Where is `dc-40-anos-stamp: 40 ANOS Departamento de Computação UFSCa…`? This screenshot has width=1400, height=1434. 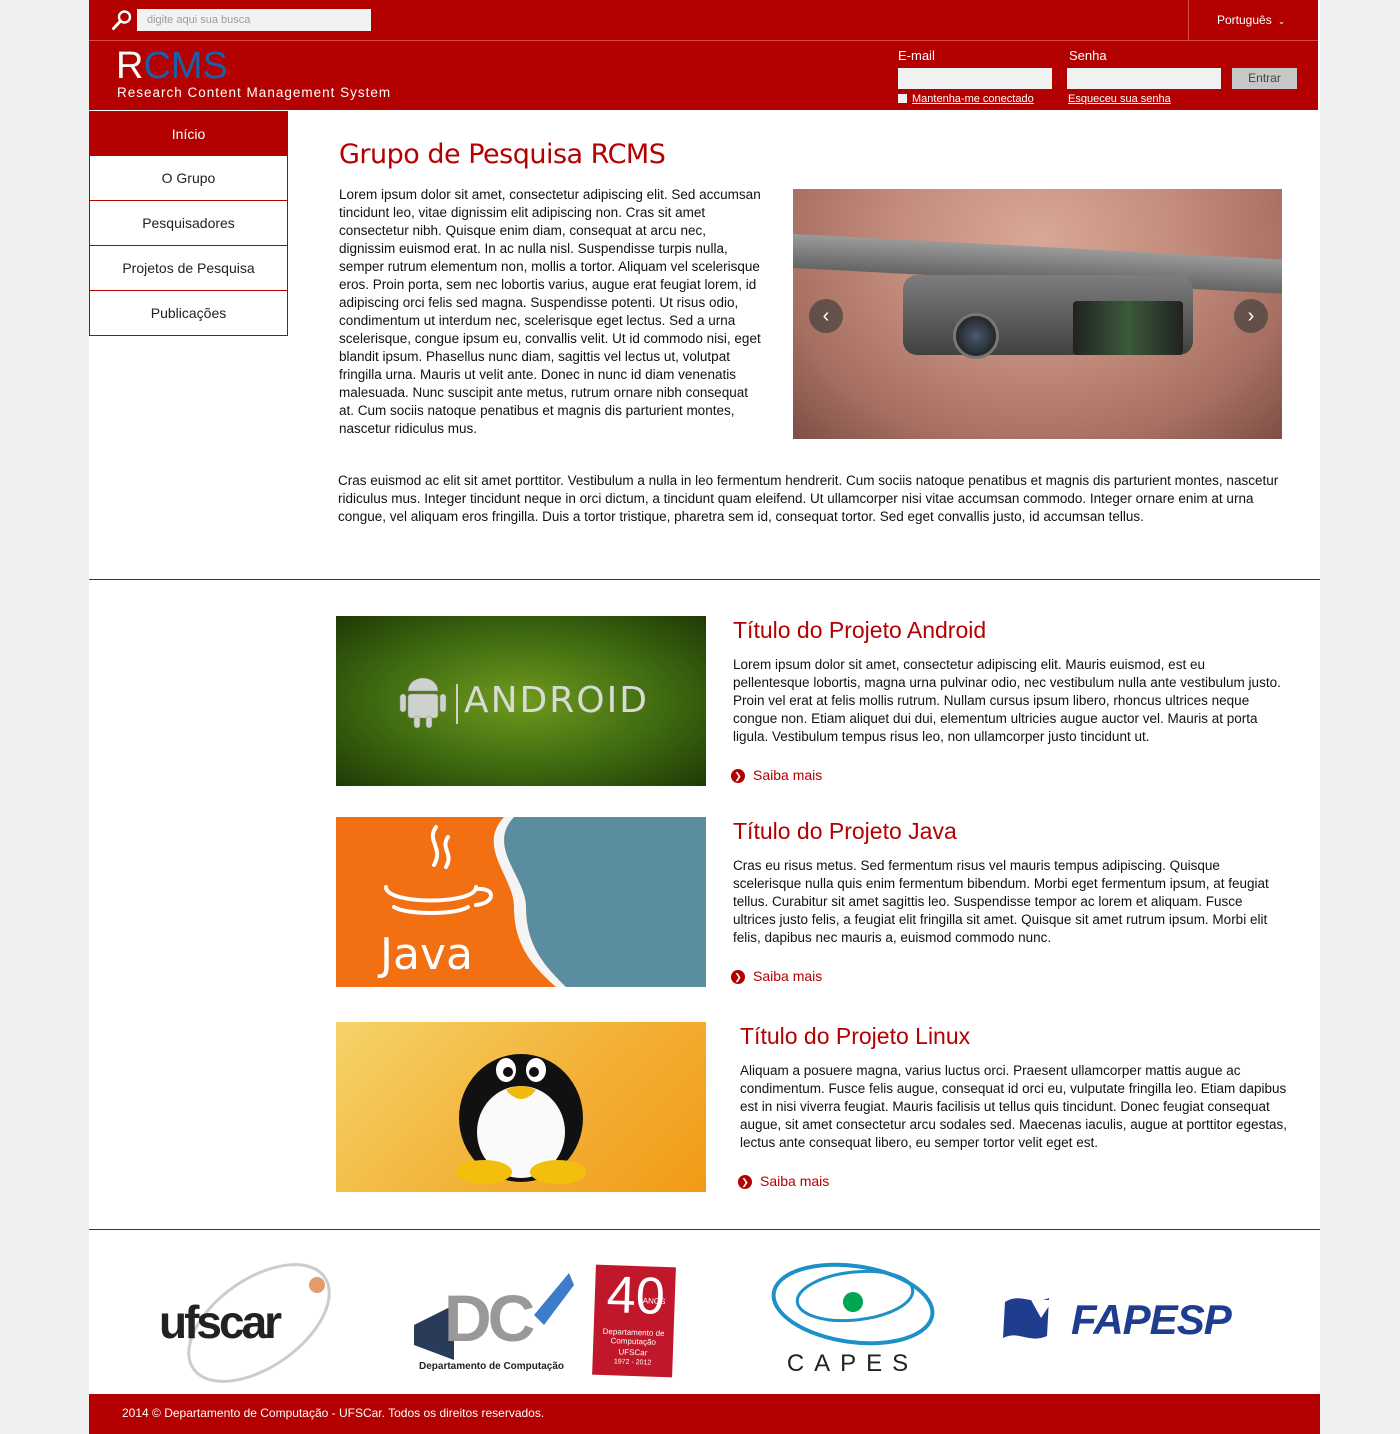
dc-40-anos-stamp: 40 ANOS Departamento de Computação UFSCa… is located at coordinates (634, 1321).